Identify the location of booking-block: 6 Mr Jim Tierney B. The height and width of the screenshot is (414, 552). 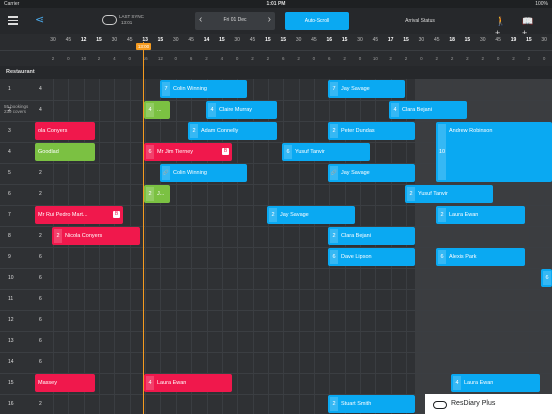
(188, 152).